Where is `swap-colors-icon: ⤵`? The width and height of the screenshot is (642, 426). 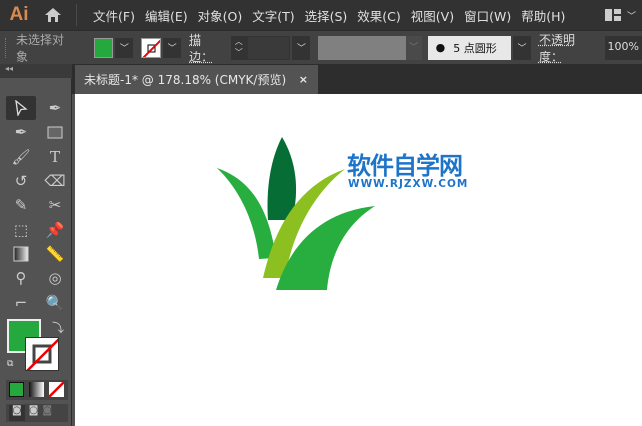 swap-colors-icon: ⤵ is located at coordinates (58, 327).